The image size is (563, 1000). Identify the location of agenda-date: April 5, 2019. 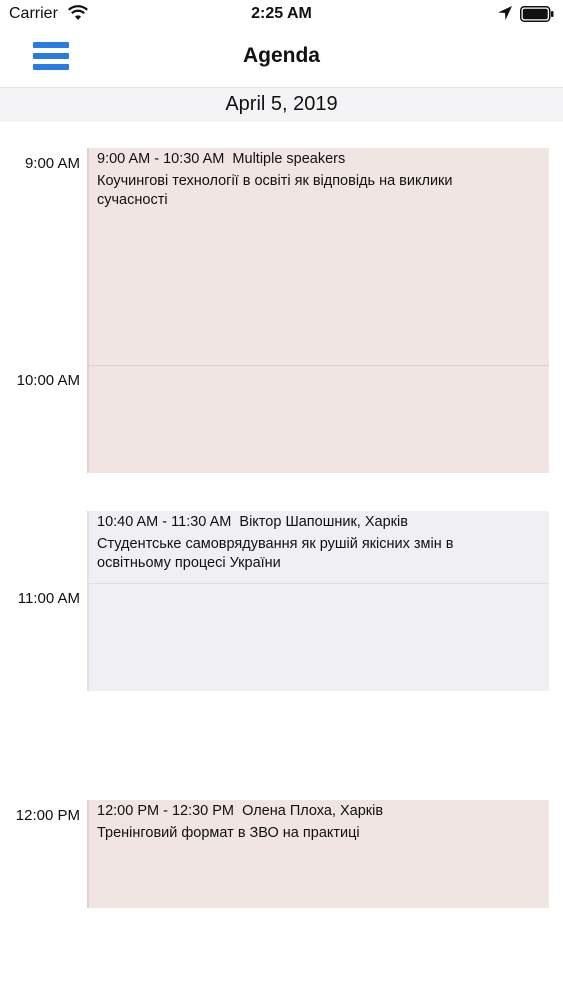
(281, 104).